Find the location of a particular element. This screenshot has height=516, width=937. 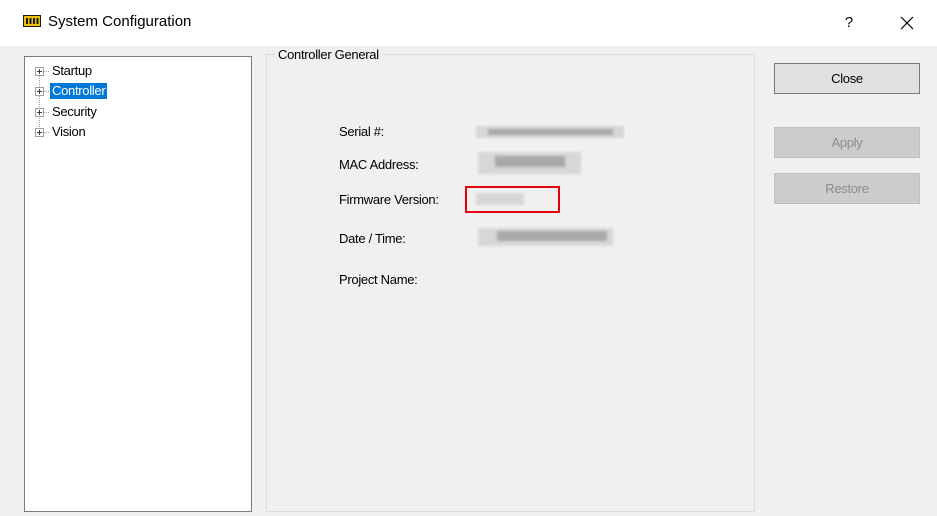

window-title: System Configuration is located at coordinates (120, 21).